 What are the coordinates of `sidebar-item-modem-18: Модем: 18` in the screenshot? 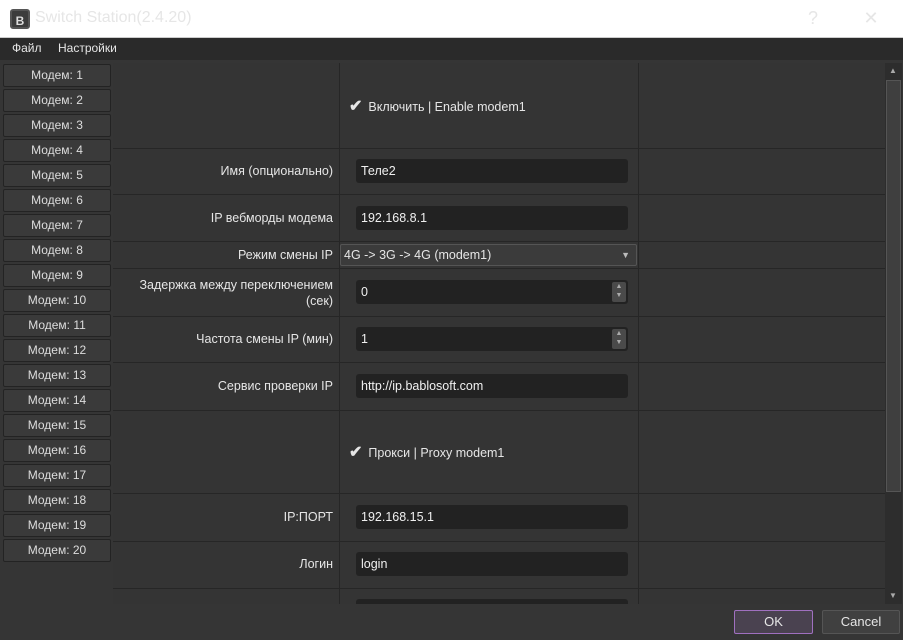 It's located at (57, 500).